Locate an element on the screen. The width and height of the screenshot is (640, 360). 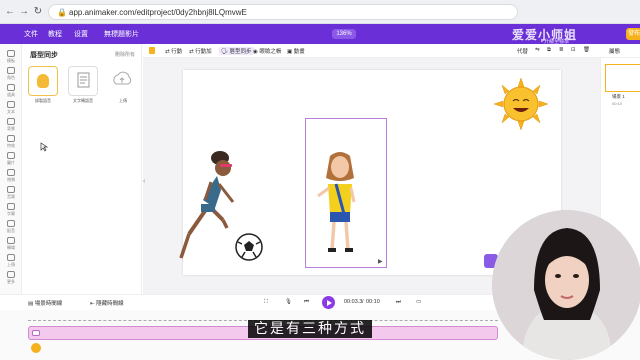
rail-item-text: 文本 is located at coordinates (11, 108).